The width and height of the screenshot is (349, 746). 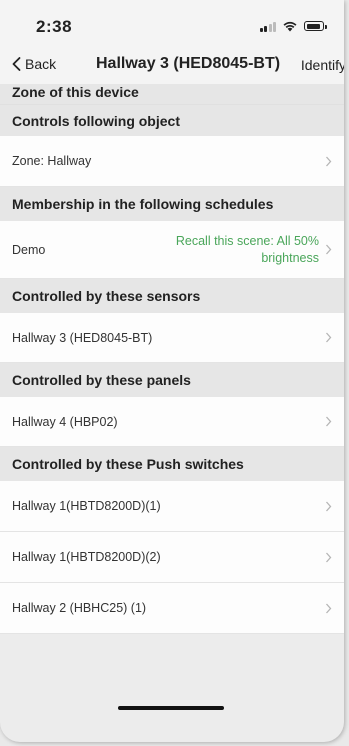 What do you see at coordinates (172, 422) in the screenshot?
I see `panel-row: Hallway 4 (HBP02)` at bounding box center [172, 422].